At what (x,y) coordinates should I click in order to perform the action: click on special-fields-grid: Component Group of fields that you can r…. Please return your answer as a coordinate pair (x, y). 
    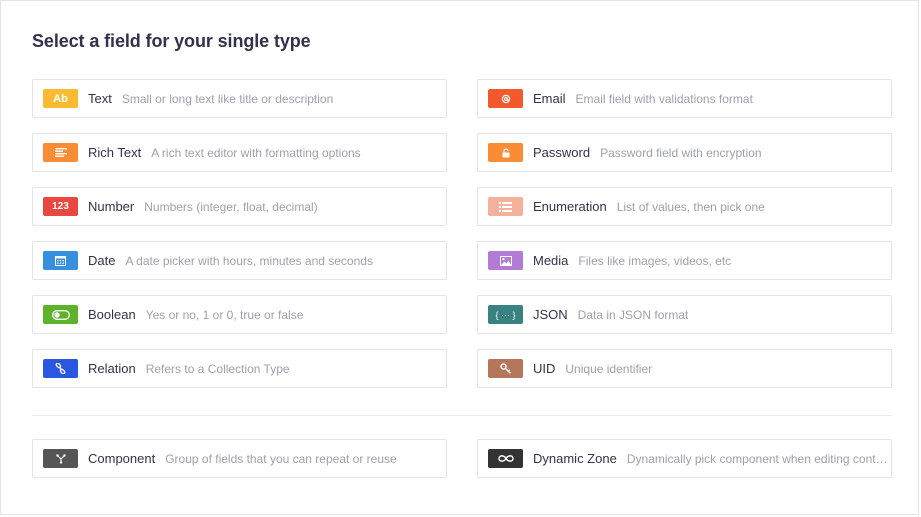
    Looking at the image, I should click on (462, 458).